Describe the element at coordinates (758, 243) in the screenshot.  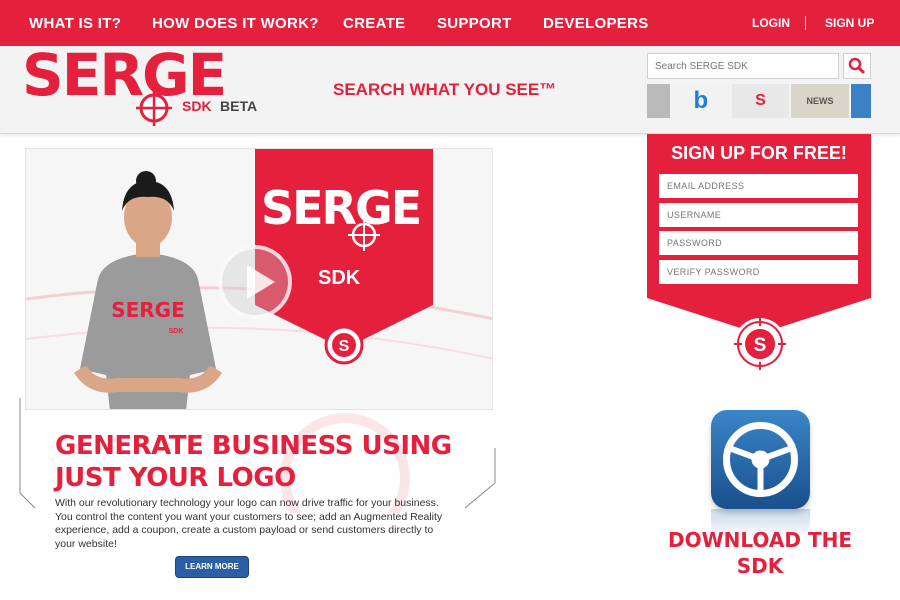
I see `password-field` at that location.